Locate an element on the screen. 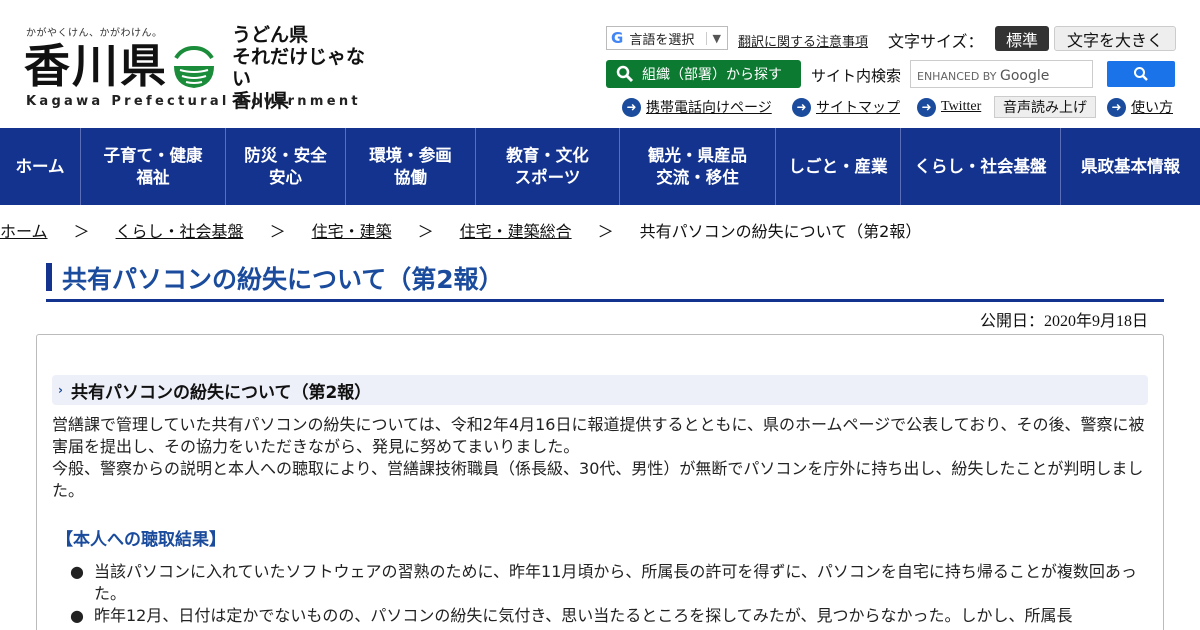 The height and width of the screenshot is (630, 1200). nav-work-industry: しごと・産業 is located at coordinates (838, 166).